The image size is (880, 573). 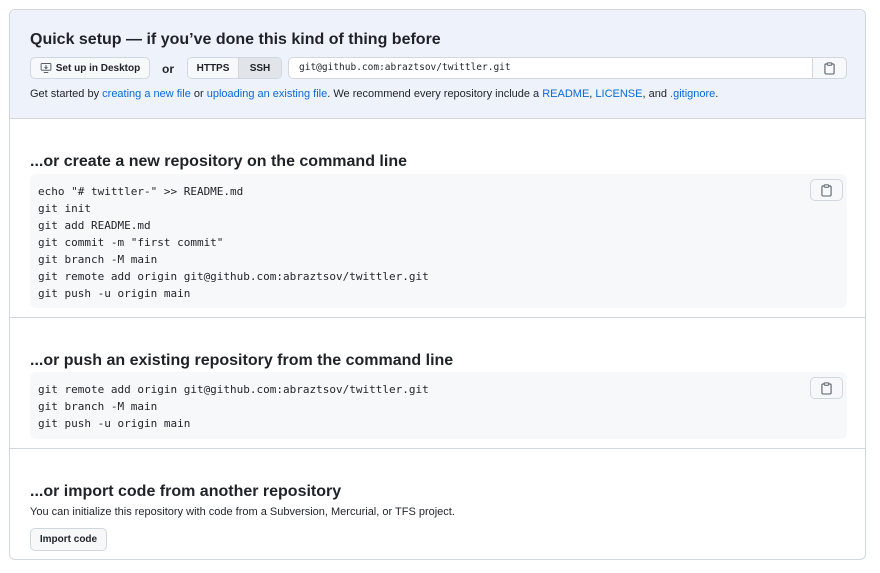 What do you see at coordinates (66, 94) in the screenshot?
I see `get-started-text-part: Get started by` at bounding box center [66, 94].